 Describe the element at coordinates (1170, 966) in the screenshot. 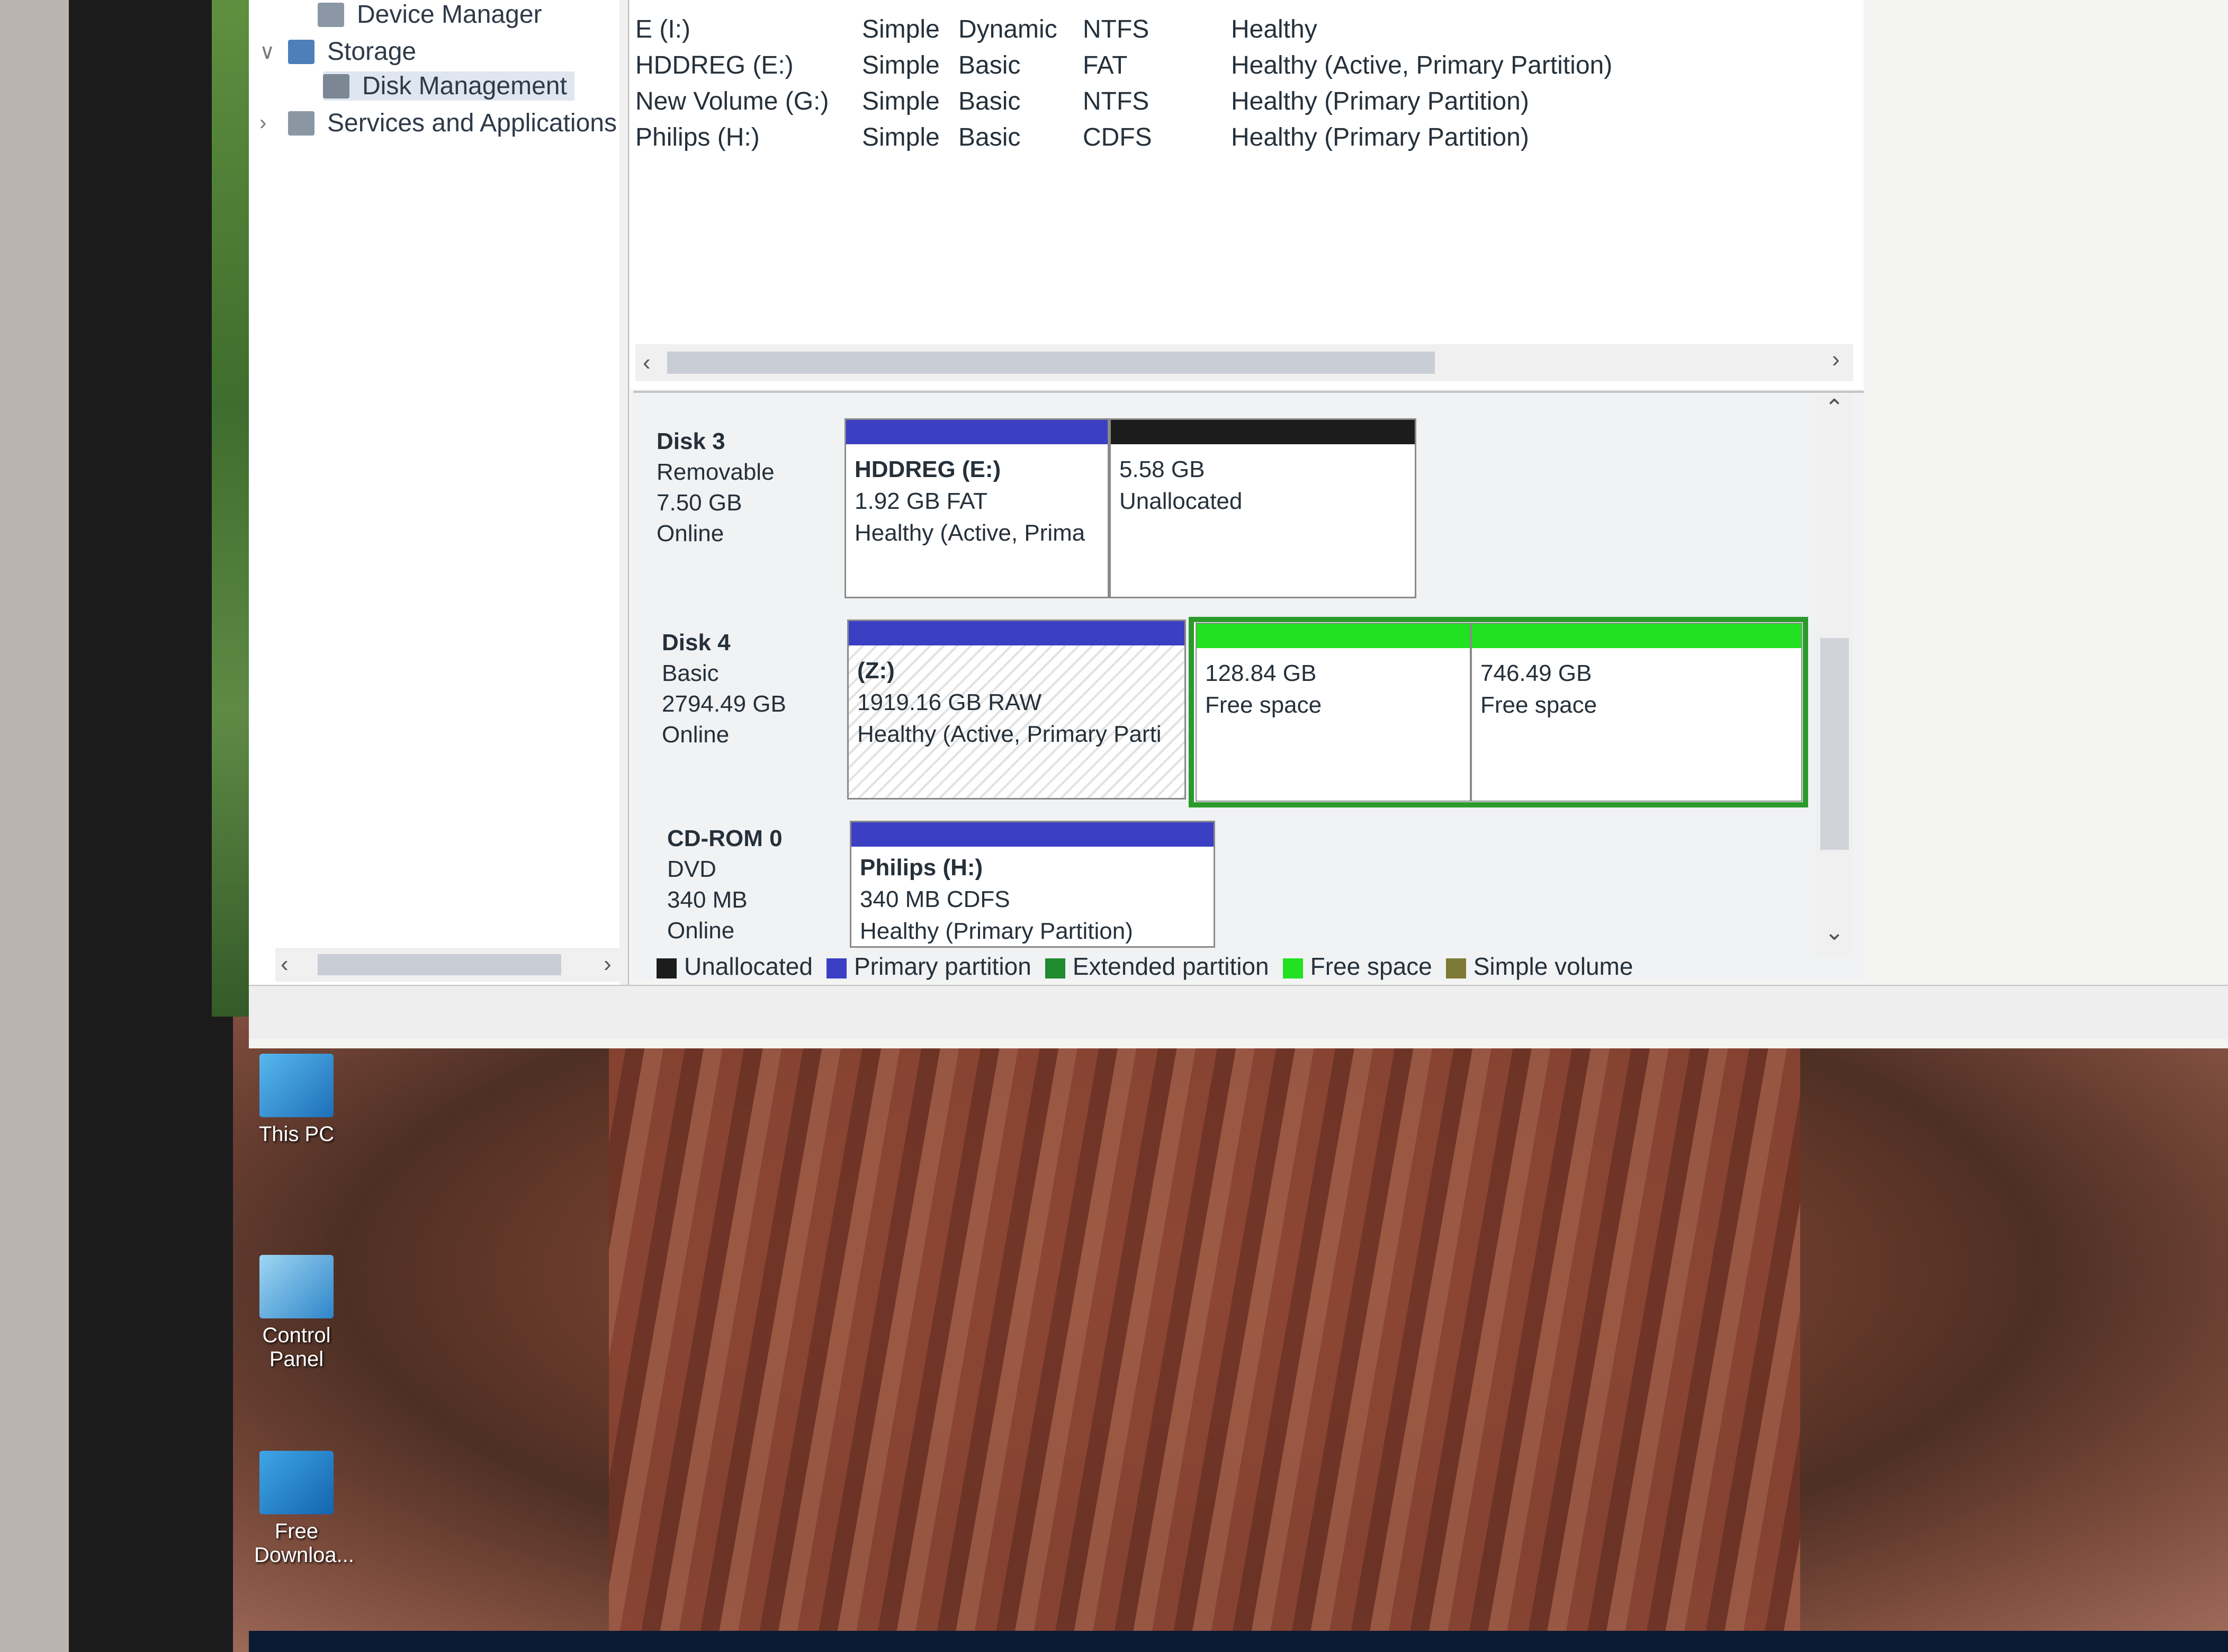

I see `legend-label: Extended partition` at that location.